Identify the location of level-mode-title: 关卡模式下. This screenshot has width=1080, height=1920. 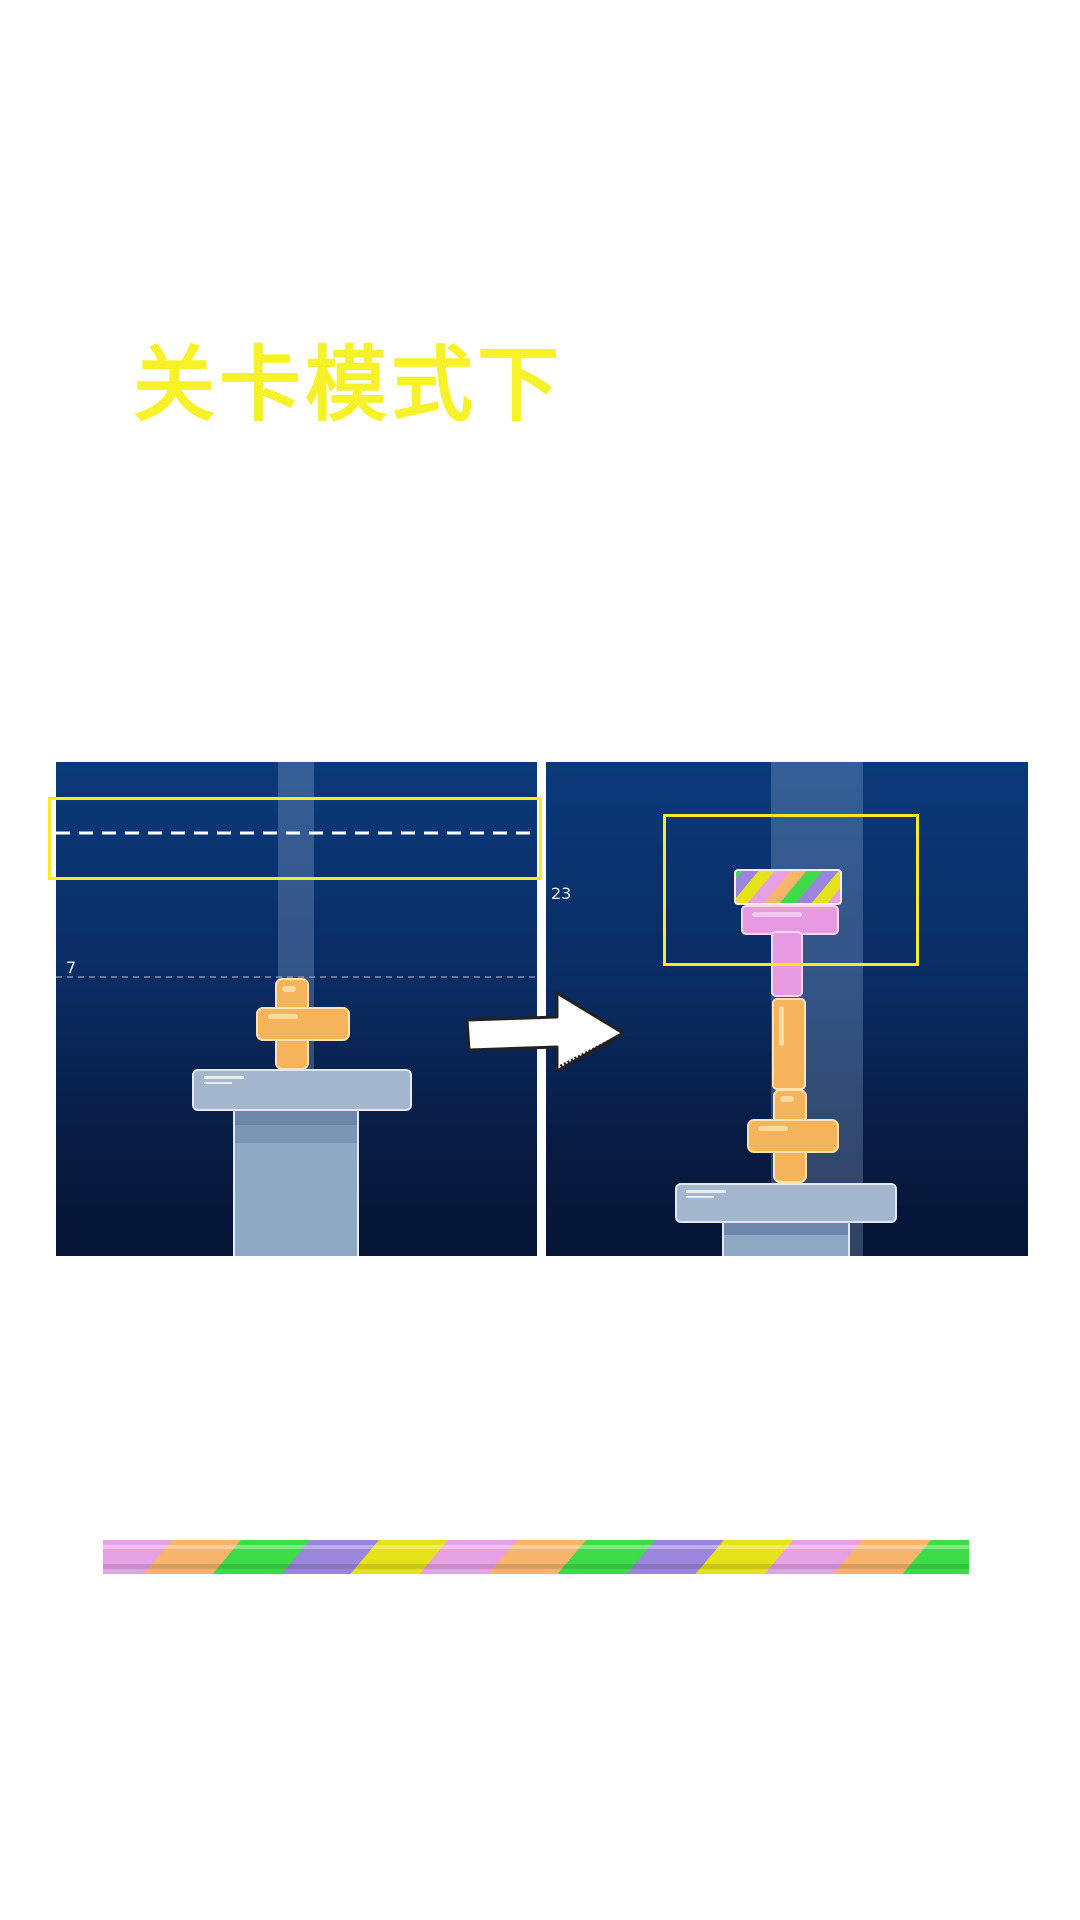
(348, 385).